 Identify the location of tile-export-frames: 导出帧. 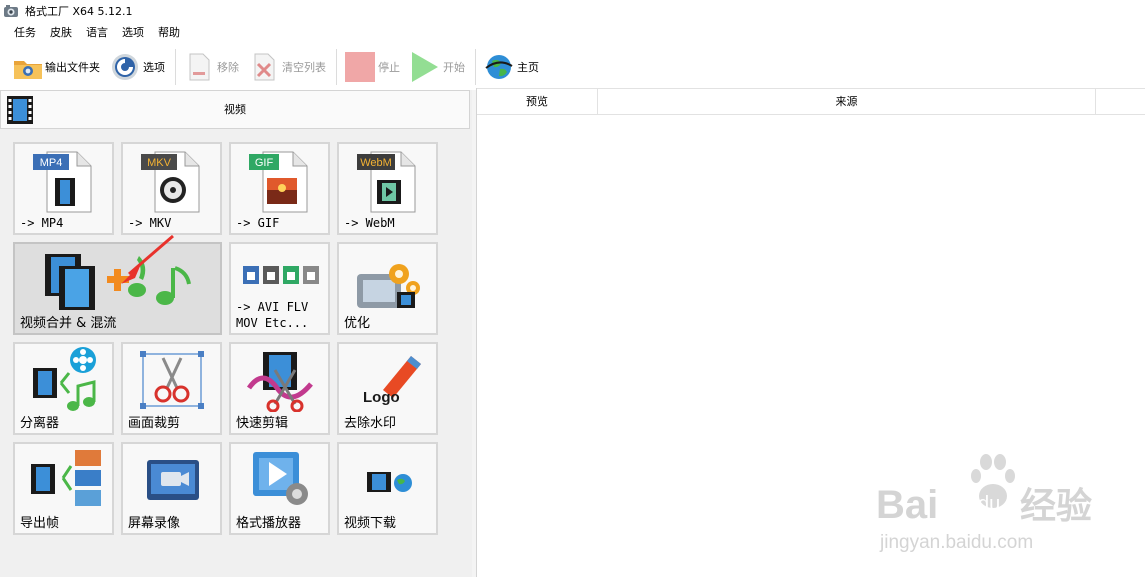
(63, 488).